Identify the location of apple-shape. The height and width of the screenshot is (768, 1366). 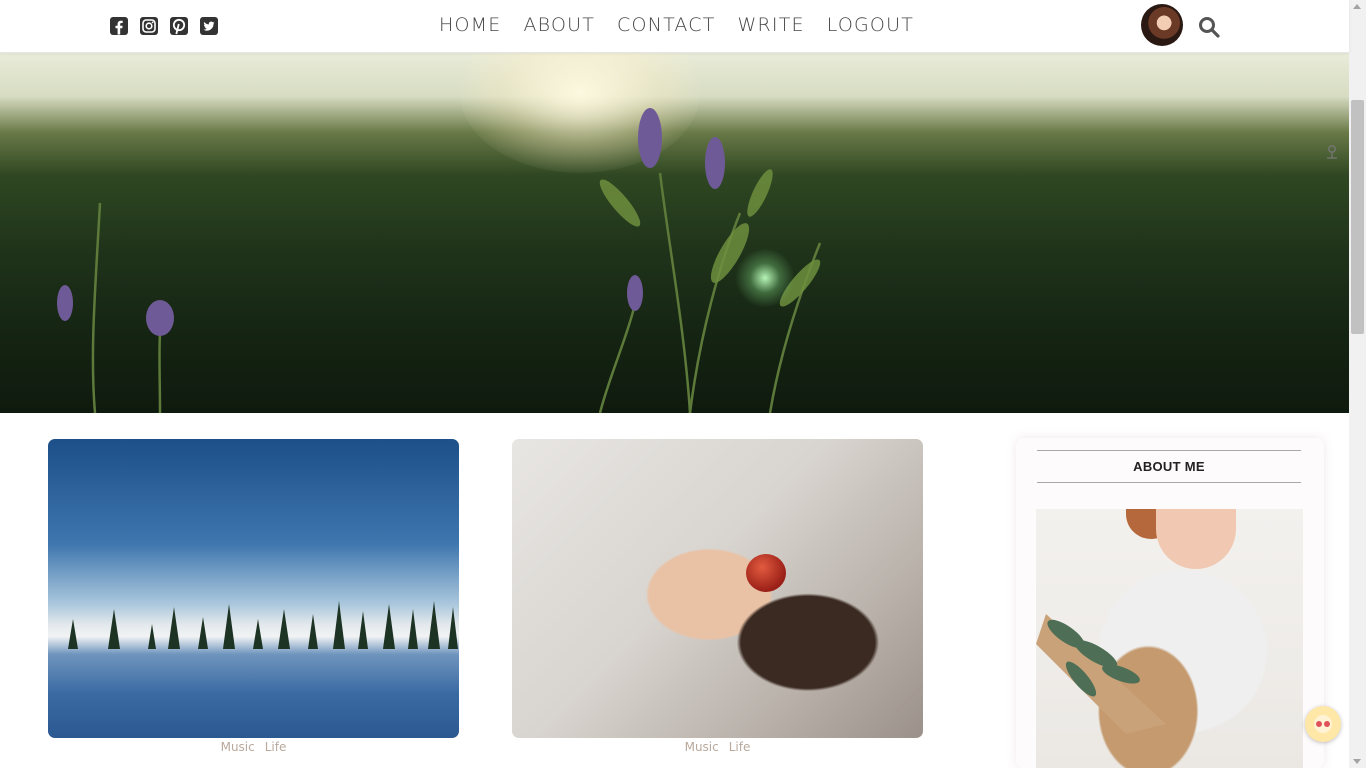
(766, 573).